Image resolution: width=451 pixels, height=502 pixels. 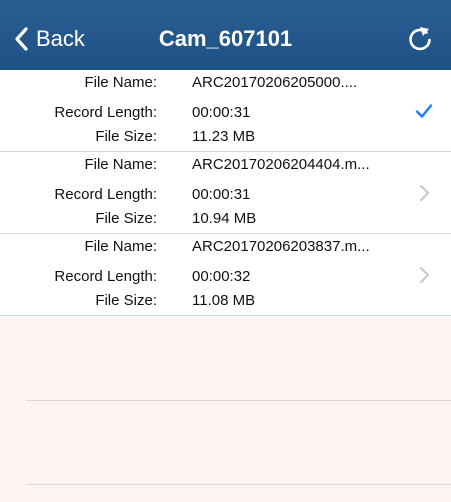 I want to click on file-size-value: 11.23 MB, so click(x=224, y=136).